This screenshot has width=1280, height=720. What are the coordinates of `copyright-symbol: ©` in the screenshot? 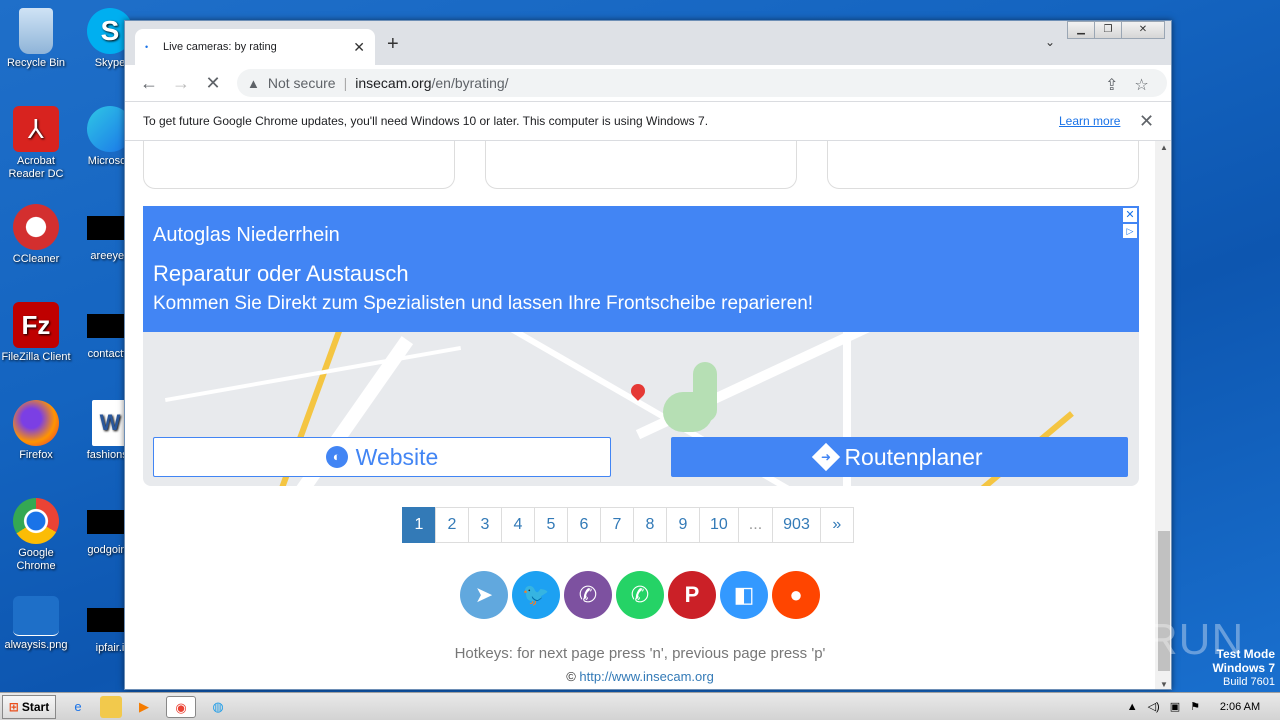 It's located at (571, 676).